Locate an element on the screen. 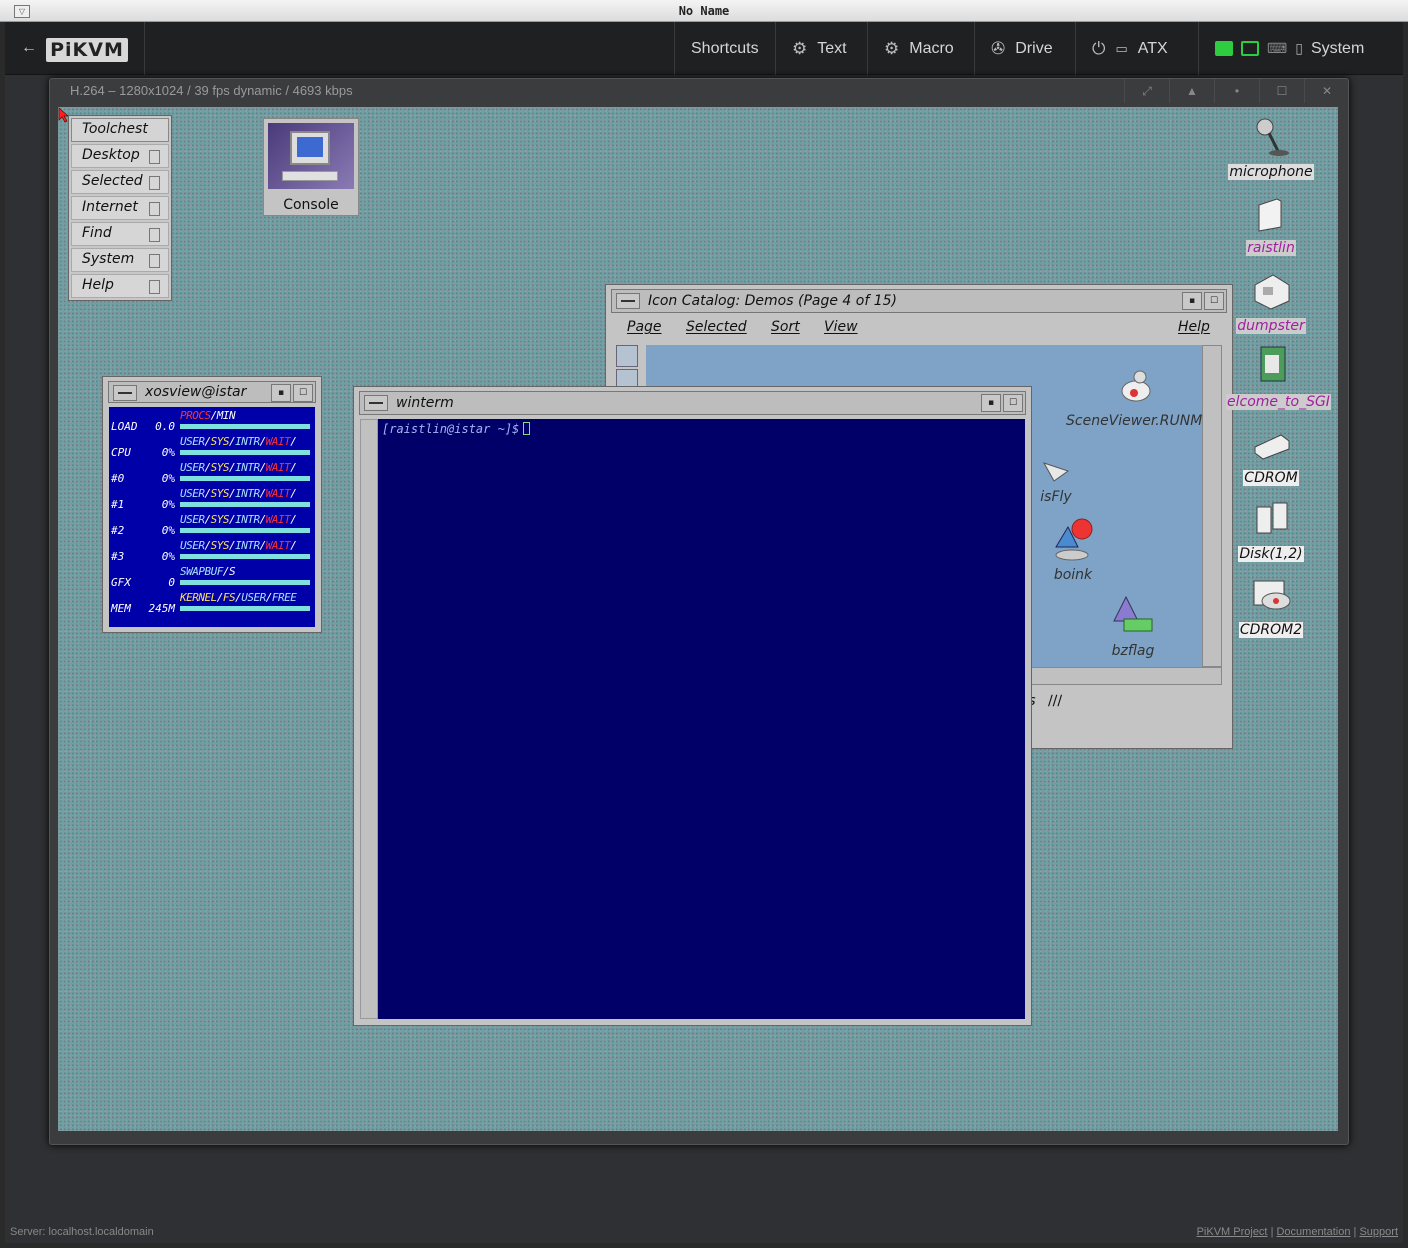  meter-value: 0 is located at coordinates (171, 582).